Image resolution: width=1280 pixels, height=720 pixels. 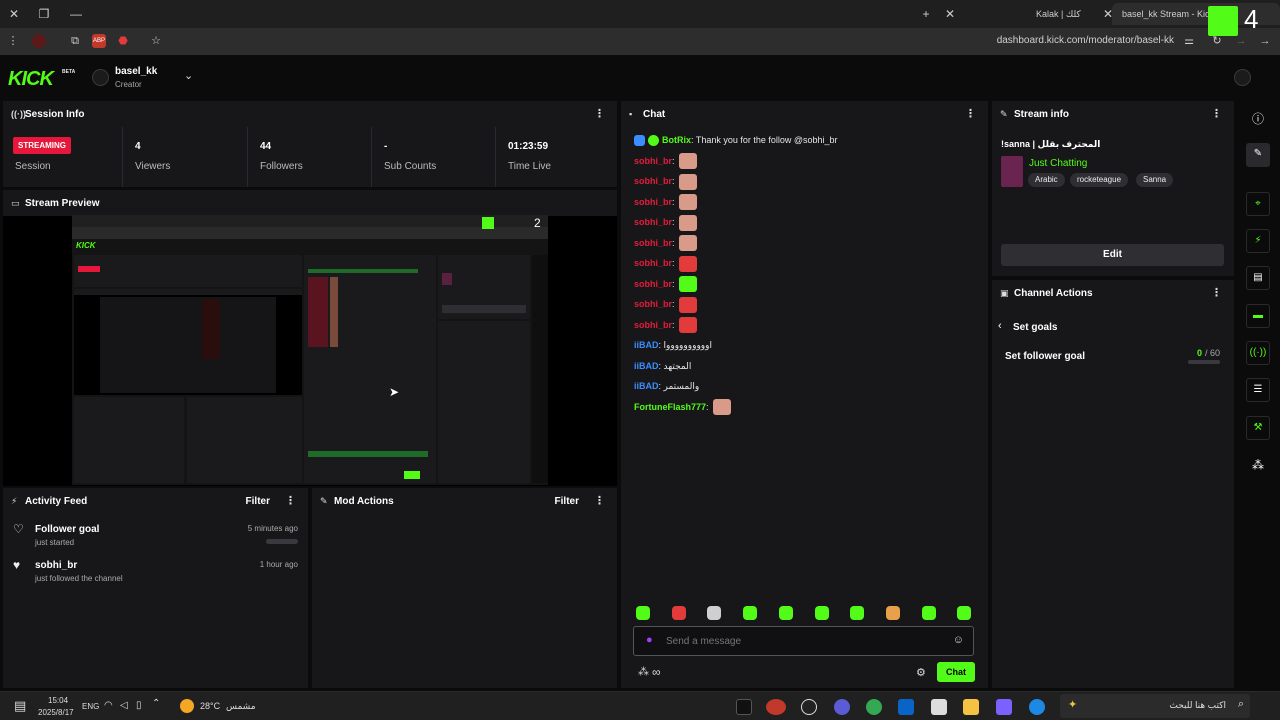 I want to click on channel-points-icon: ⁂, so click(x=643, y=671).